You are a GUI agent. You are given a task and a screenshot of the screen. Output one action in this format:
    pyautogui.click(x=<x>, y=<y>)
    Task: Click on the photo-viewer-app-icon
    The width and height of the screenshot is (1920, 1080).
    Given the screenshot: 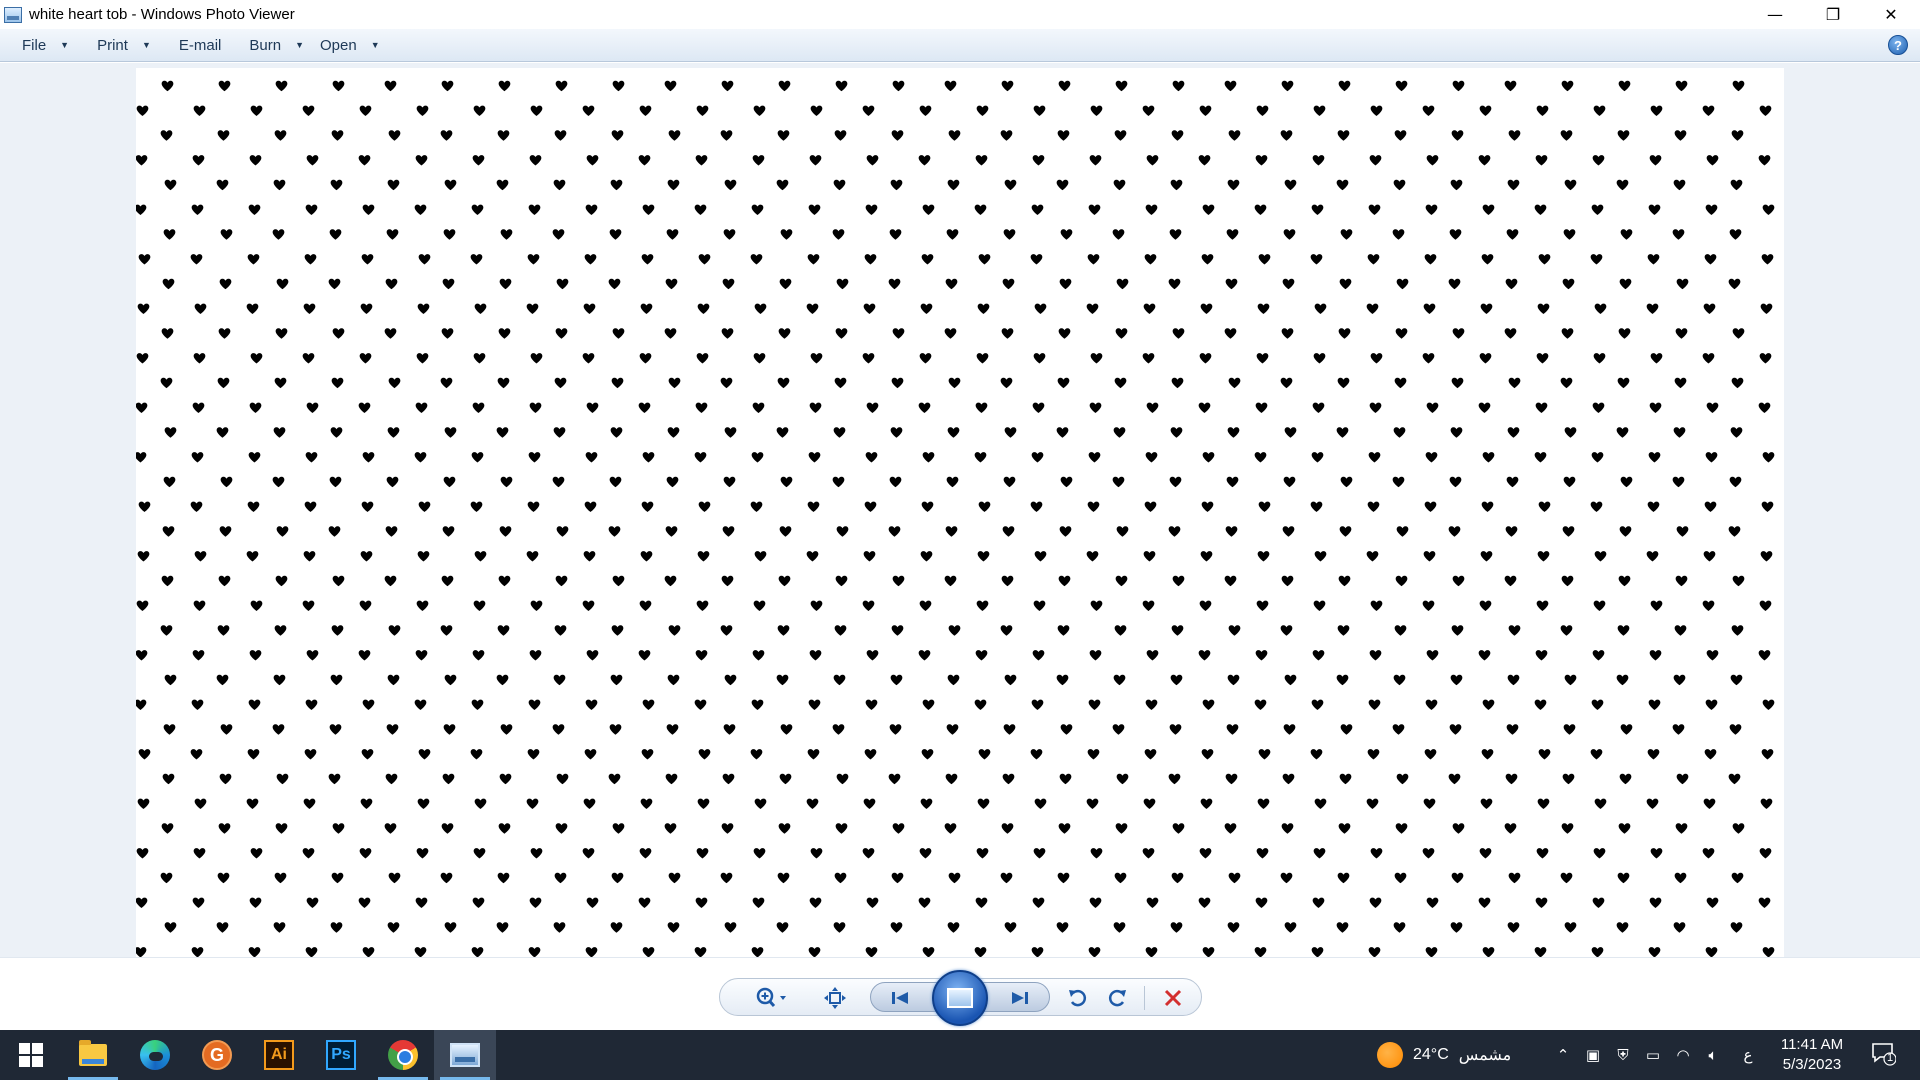 What is the action you would take?
    pyautogui.click(x=13, y=14)
    